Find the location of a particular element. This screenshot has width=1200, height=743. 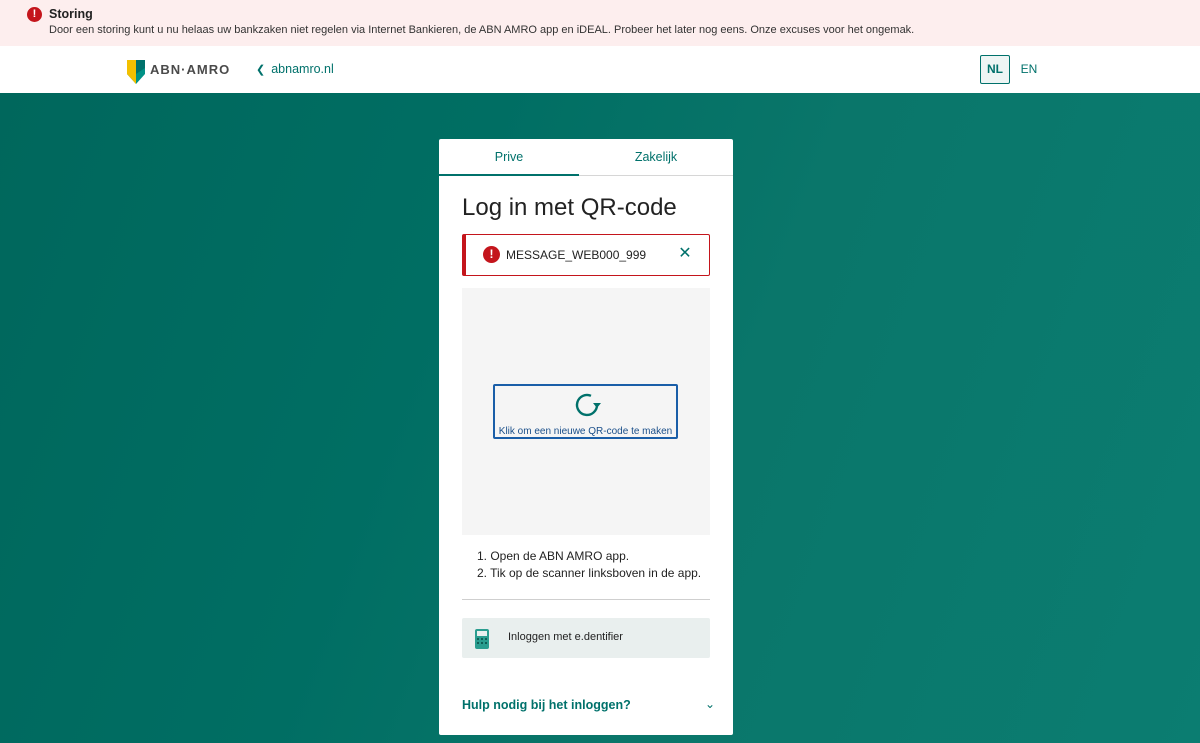

page-title: Log in met QR-code is located at coordinates (569, 207).